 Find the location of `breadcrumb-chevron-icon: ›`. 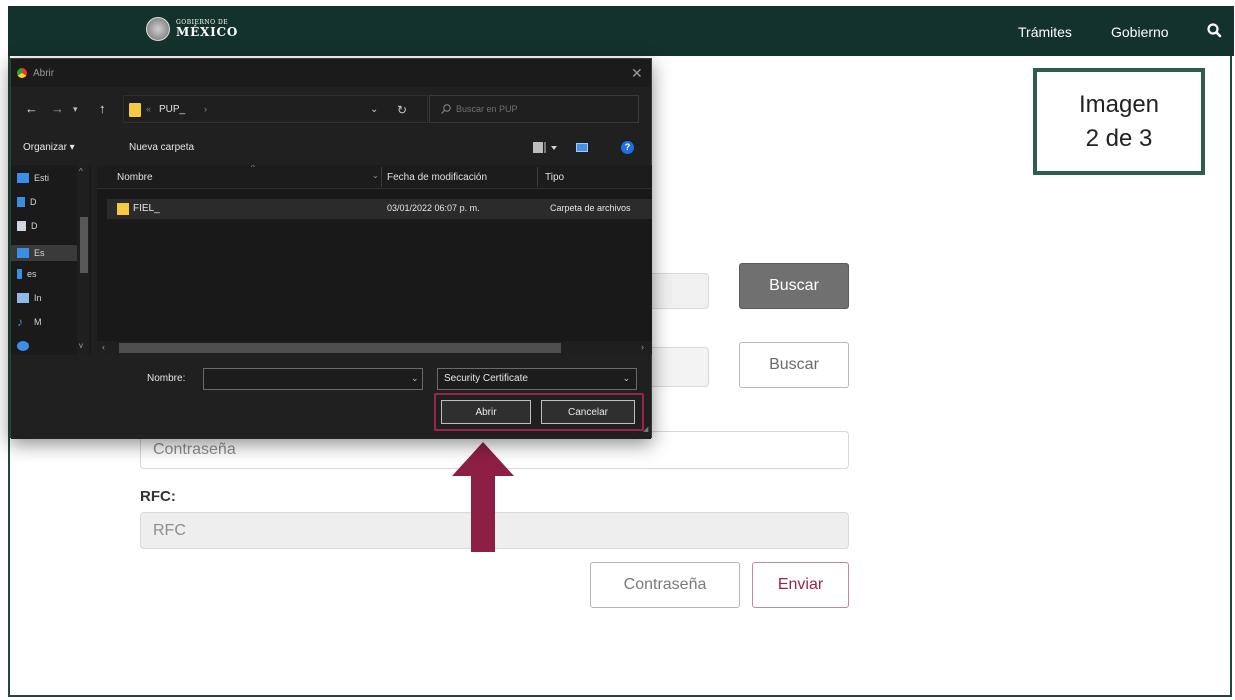

breadcrumb-chevron-icon: › is located at coordinates (205, 109).